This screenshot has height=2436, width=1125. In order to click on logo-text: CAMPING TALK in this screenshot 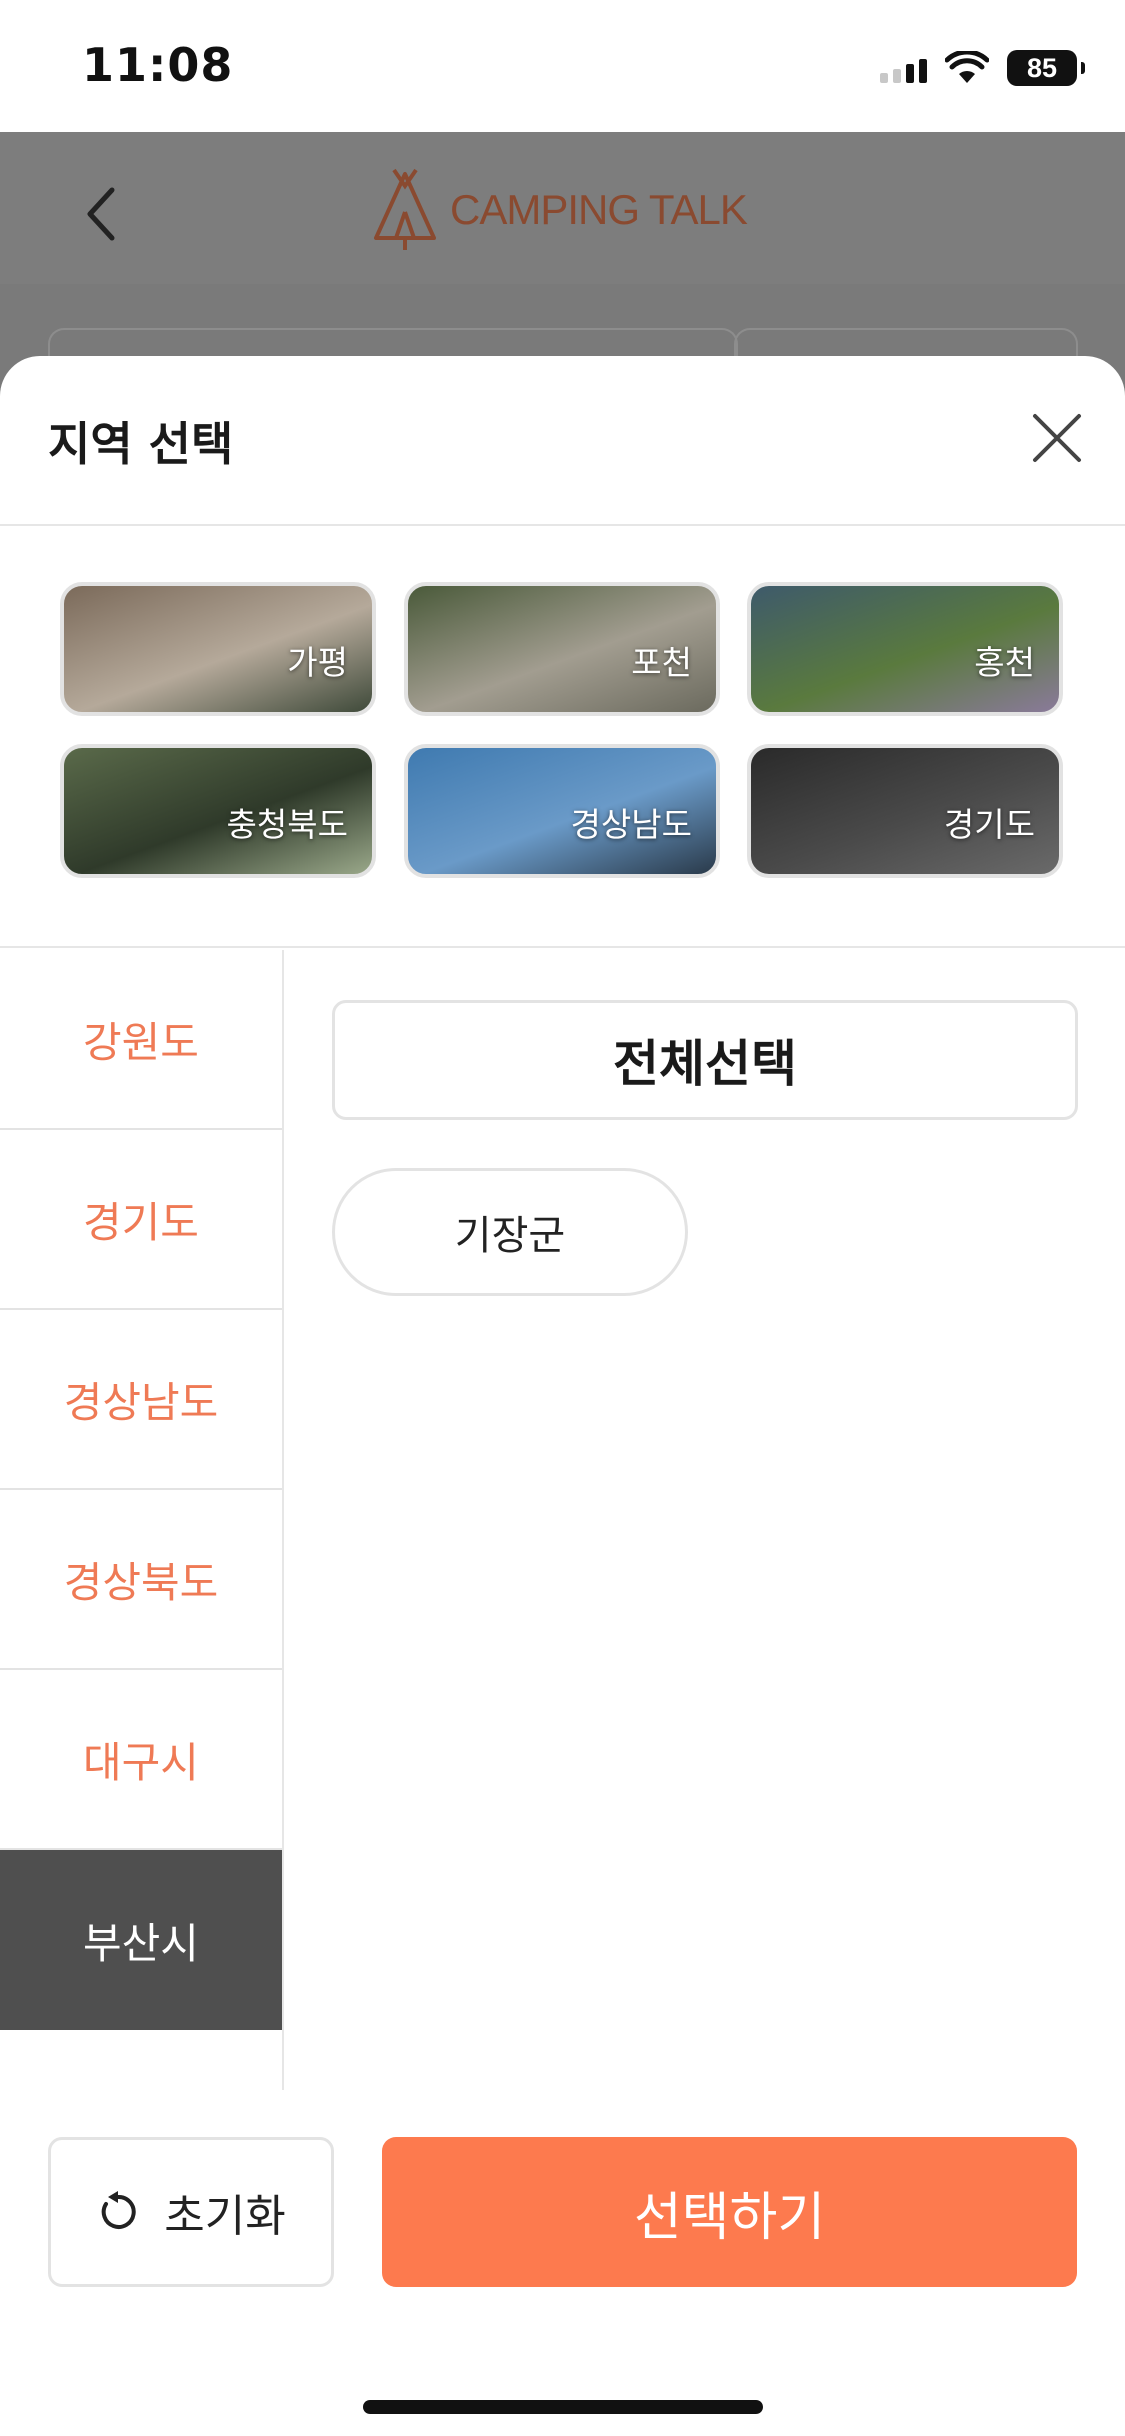, I will do `click(599, 209)`.